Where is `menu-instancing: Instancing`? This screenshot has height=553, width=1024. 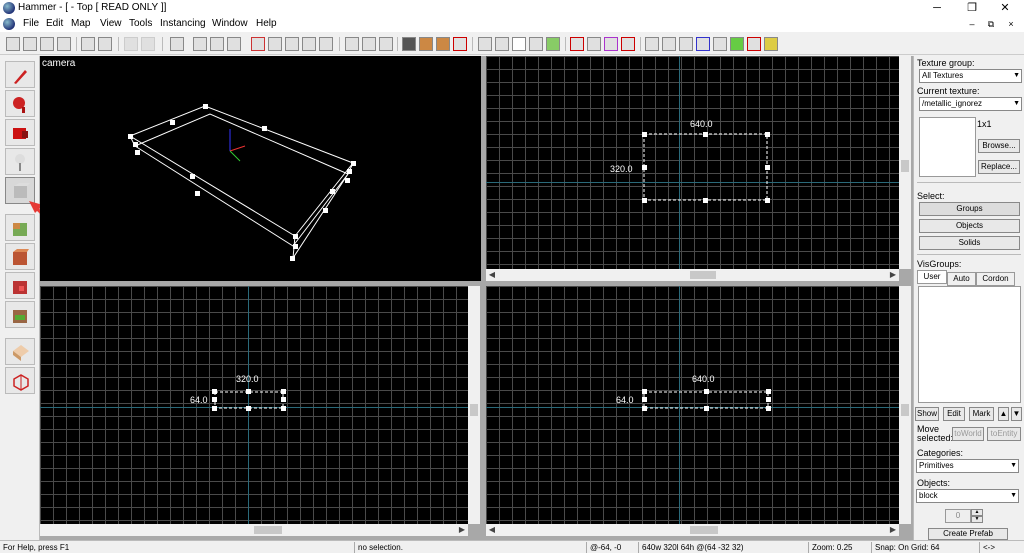 menu-instancing: Instancing is located at coordinates (183, 23).